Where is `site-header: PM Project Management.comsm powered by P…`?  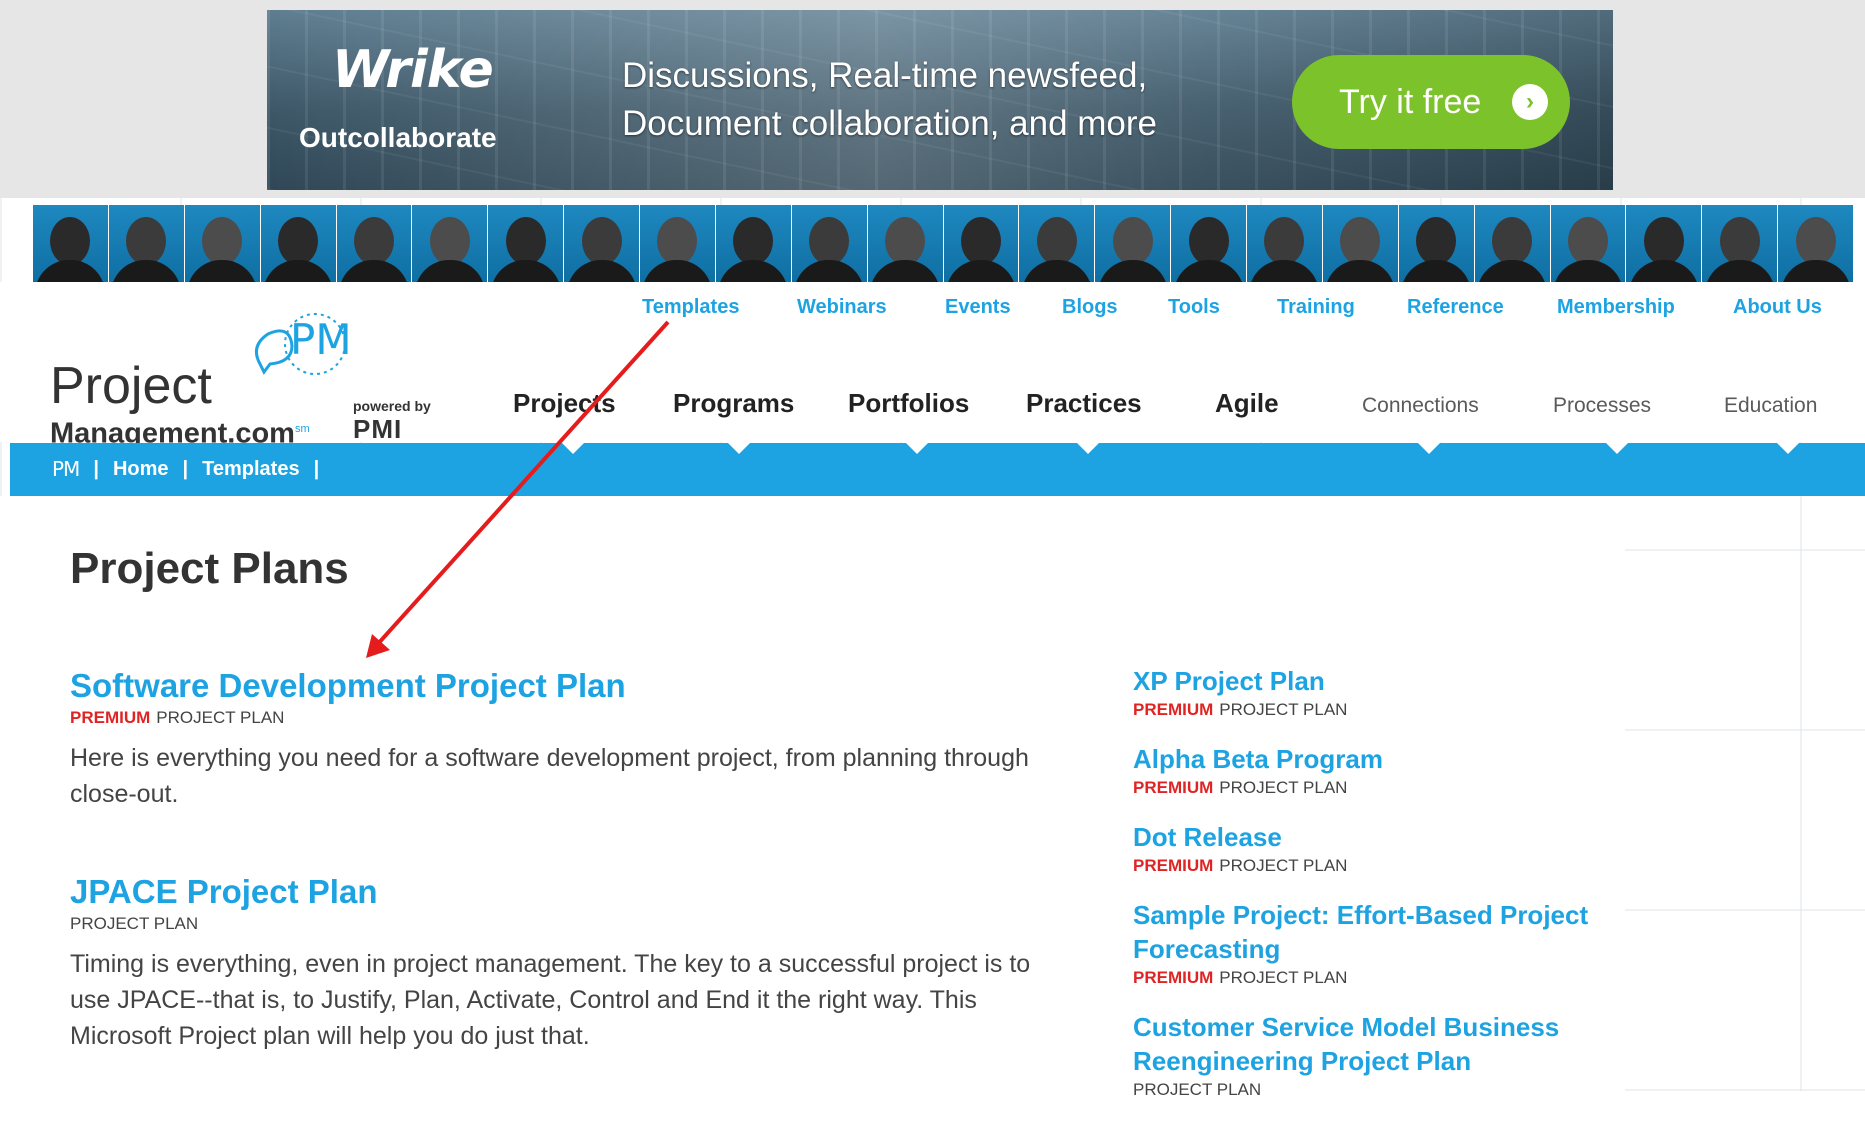
site-header: PM Project Management.comsm powered by P… is located at coordinates (932, 365).